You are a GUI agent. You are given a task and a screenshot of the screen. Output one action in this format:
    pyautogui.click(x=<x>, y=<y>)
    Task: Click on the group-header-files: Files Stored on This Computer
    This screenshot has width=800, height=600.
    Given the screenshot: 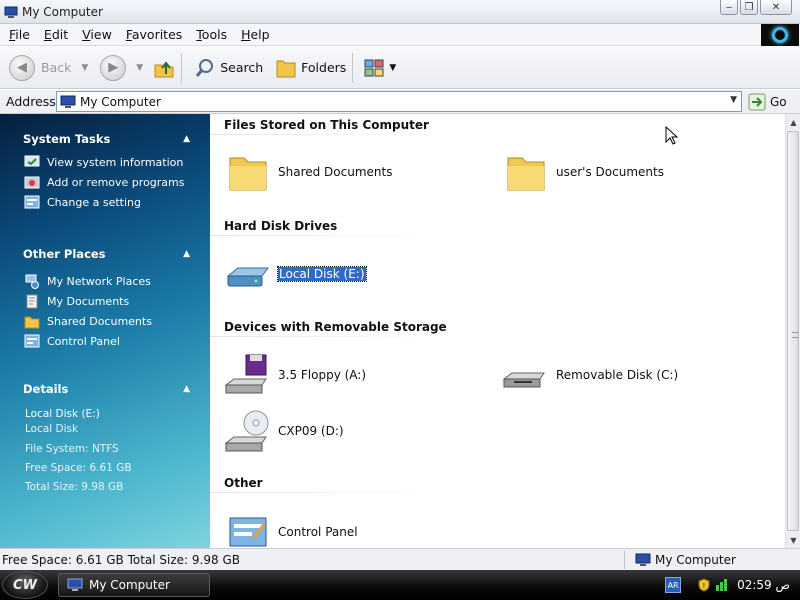 What is the action you would take?
    pyautogui.click(x=326, y=125)
    